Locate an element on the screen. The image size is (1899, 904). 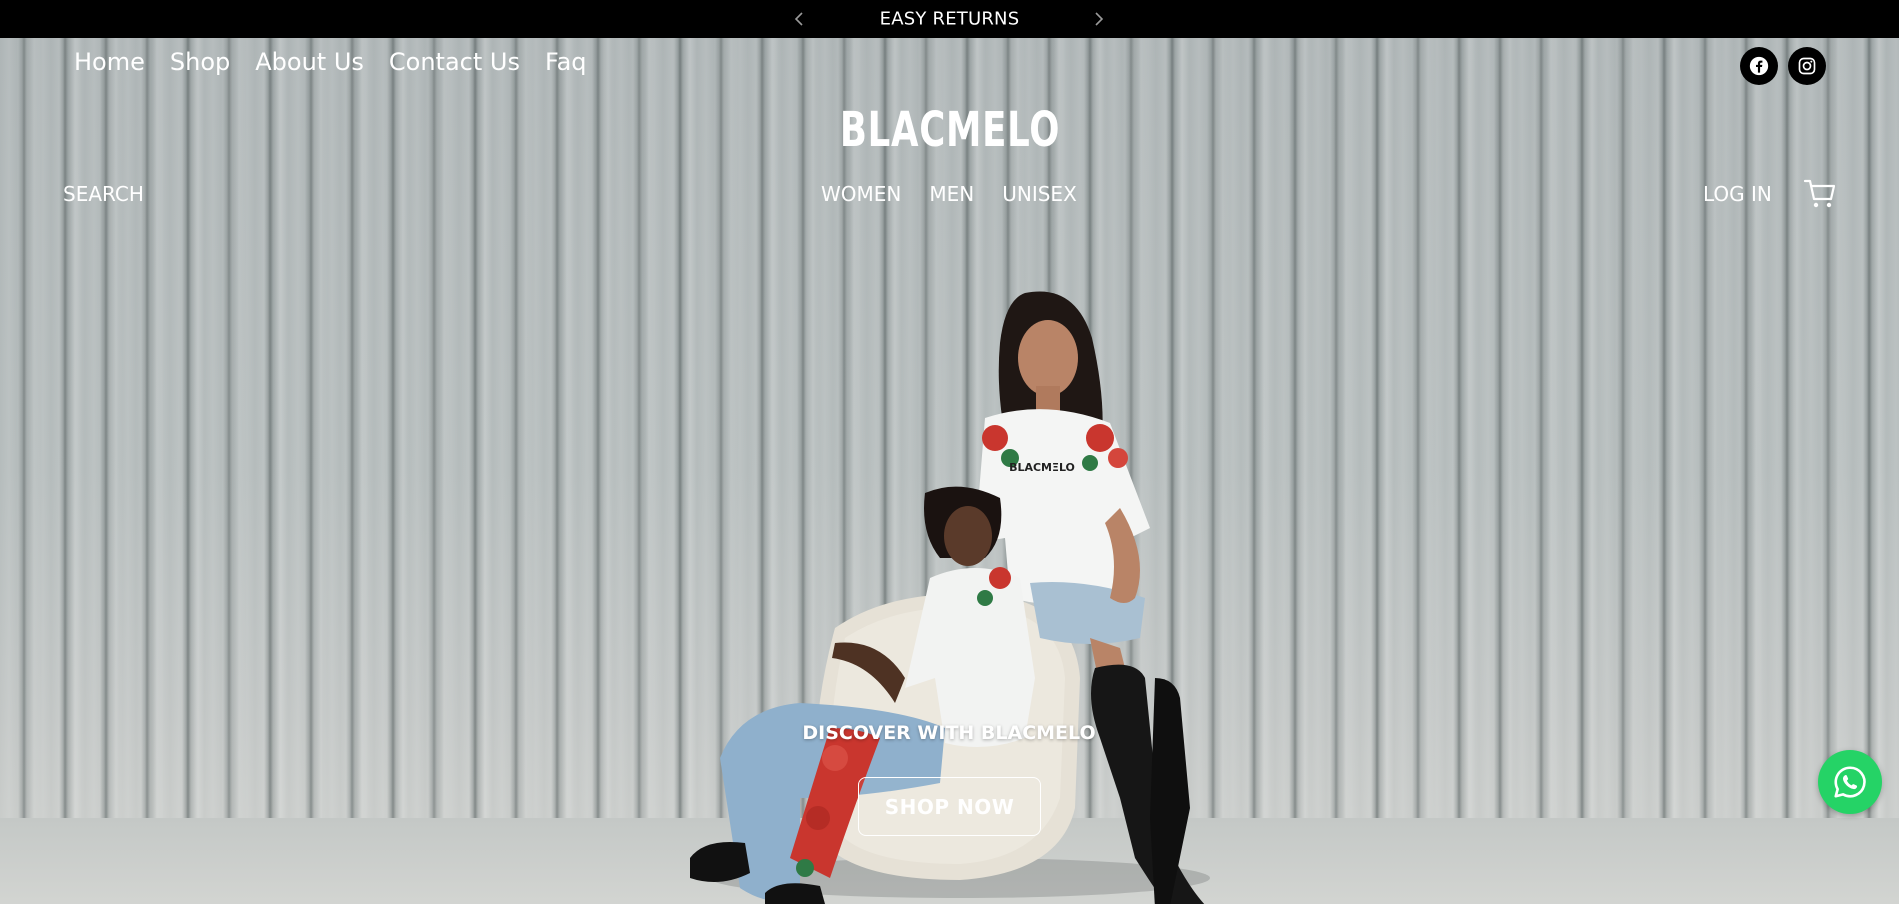
nav-contact-us: Contact Us is located at coordinates (454, 62).